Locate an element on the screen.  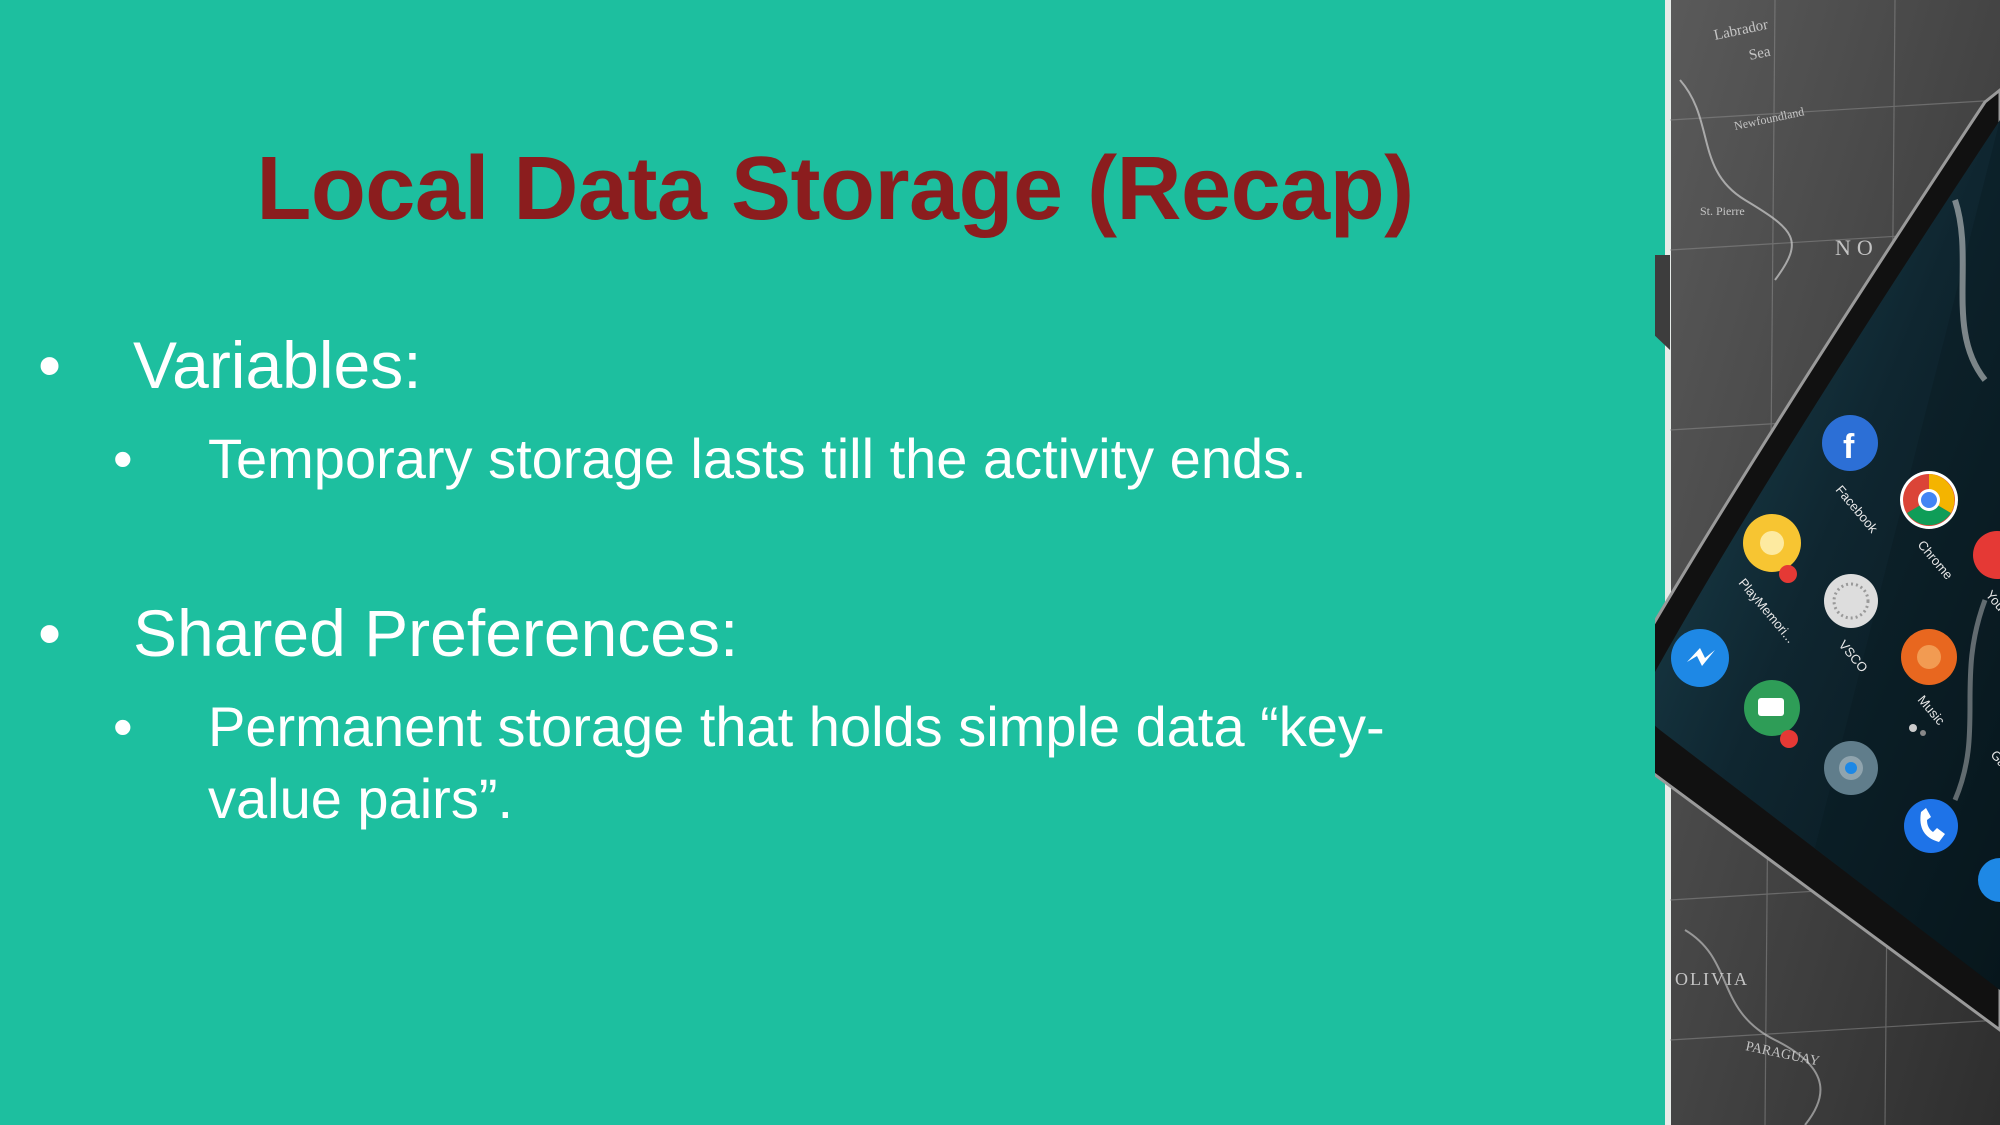
bullet-label: Shared Preferences: is located at coordinates (436, 633).